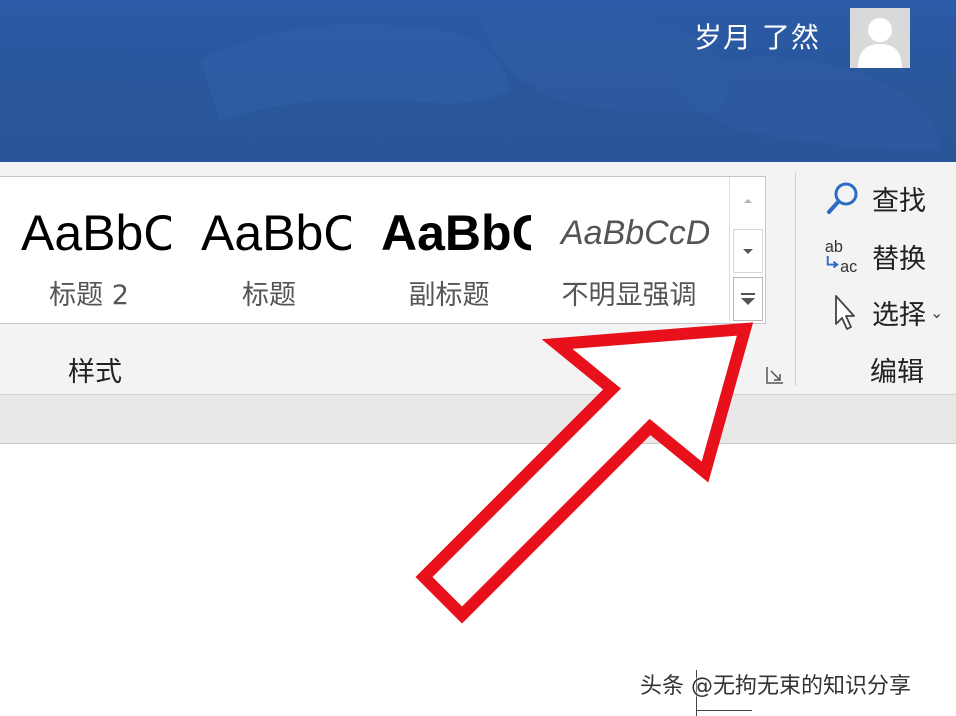 The height and width of the screenshot is (716, 956). What do you see at coordinates (842, 198) in the screenshot?
I see `search-icon` at bounding box center [842, 198].